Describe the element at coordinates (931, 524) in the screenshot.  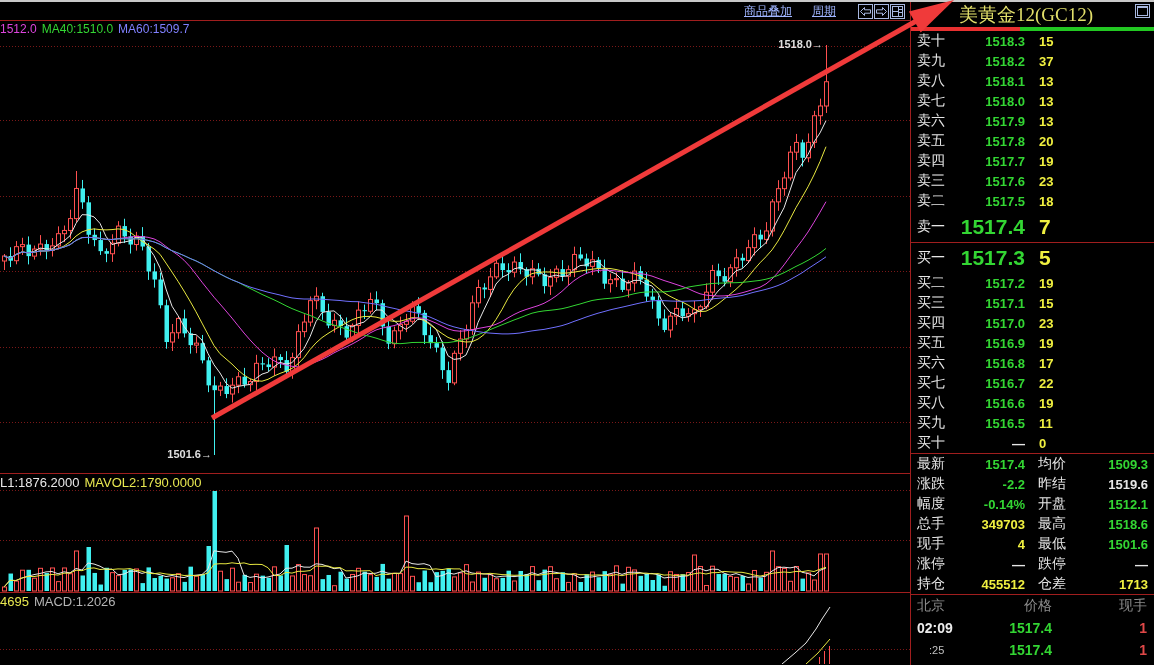
I see `stat-label: 总手` at that location.